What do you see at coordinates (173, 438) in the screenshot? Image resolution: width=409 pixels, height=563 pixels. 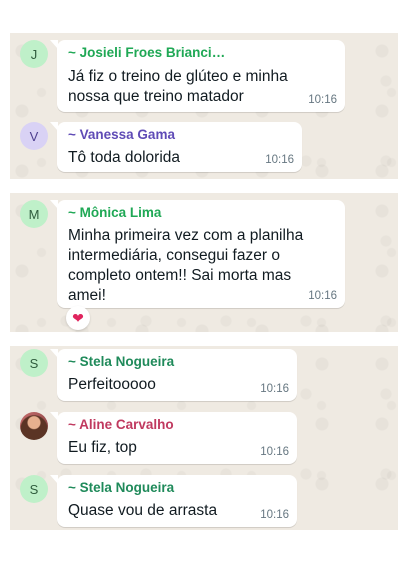 I see `message-bubble: ~ Aline Carvalho Eu fiz, top 10:16` at bounding box center [173, 438].